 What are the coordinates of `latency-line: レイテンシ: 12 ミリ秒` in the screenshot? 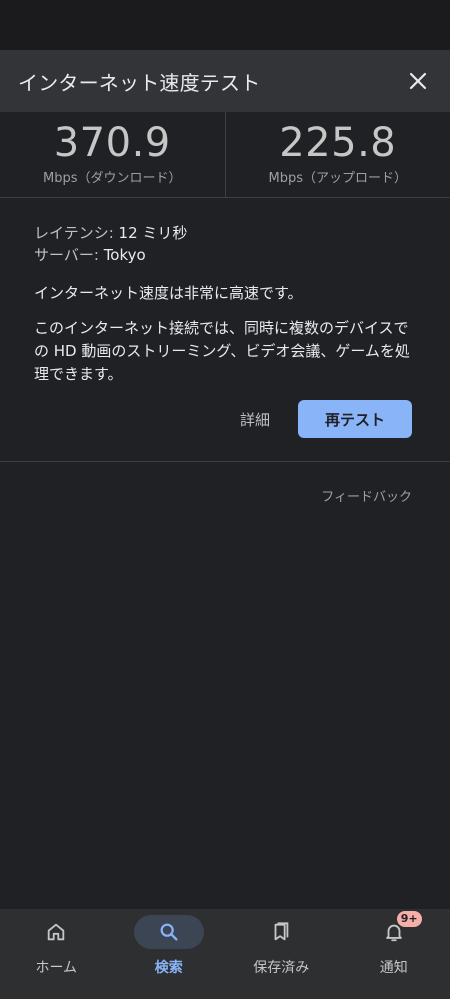 It's located at (225, 233).